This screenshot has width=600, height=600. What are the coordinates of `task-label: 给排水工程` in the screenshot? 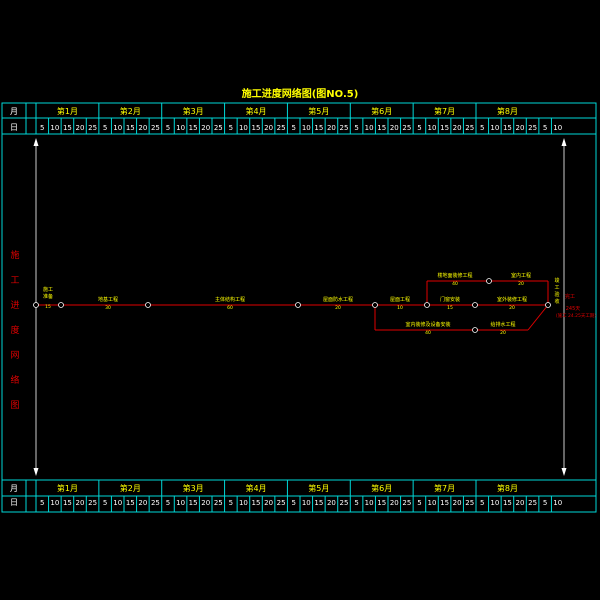 It's located at (502, 324).